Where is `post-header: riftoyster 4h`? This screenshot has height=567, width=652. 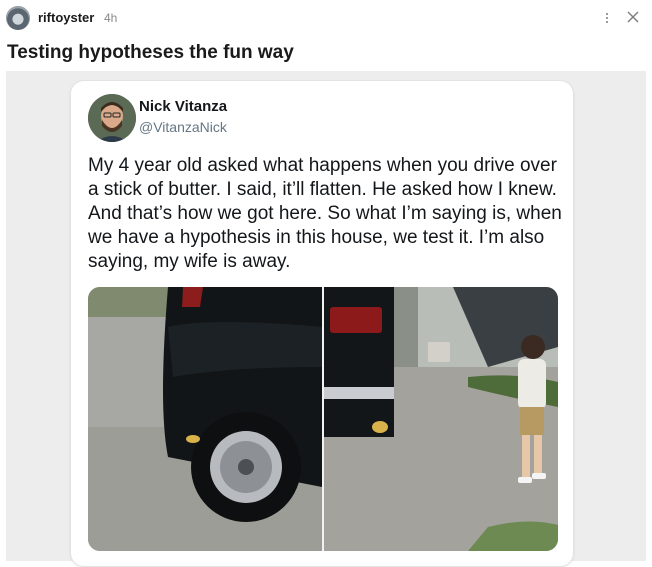
post-header: riftoyster 4h is located at coordinates (326, 18).